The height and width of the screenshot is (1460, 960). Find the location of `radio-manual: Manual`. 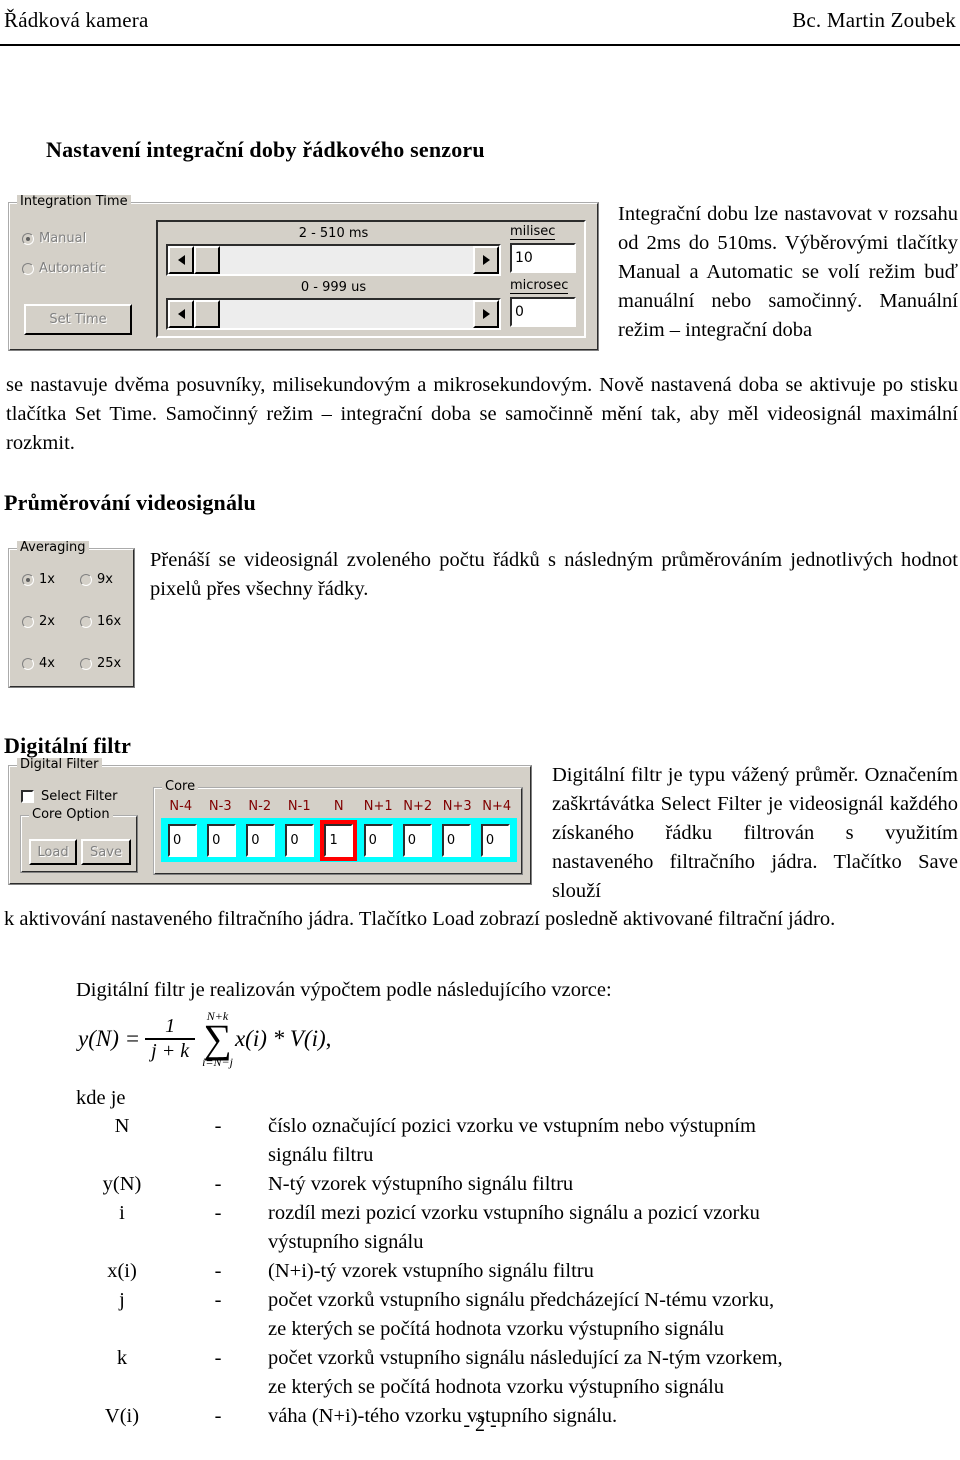

radio-manual: Manual is located at coordinates (54, 238).